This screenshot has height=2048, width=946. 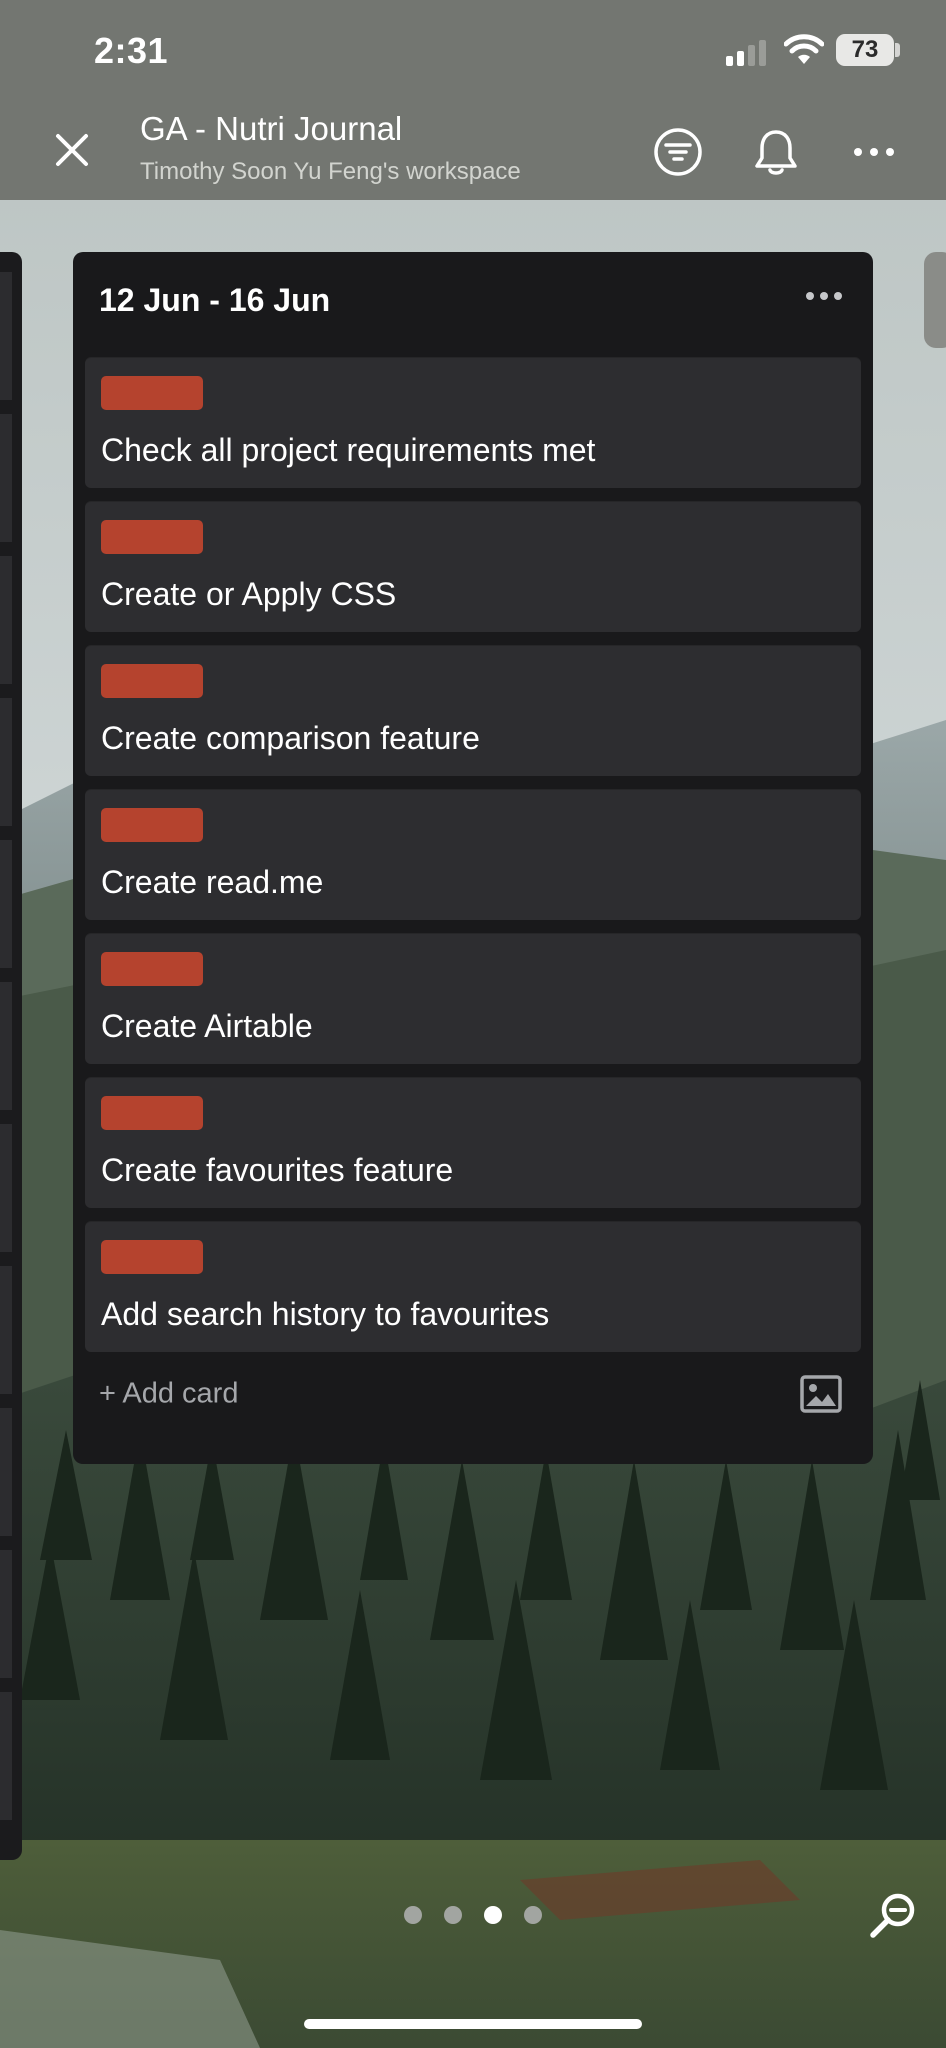 I want to click on battery-icon: 73, so click(x=865, y=50).